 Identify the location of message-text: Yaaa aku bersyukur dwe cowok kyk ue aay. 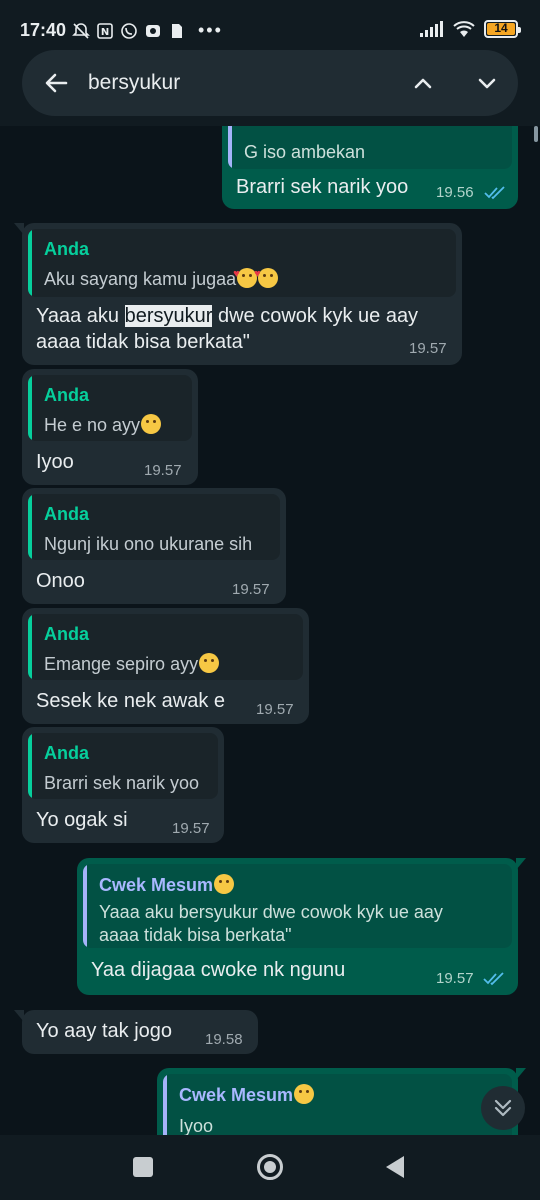
(227, 316).